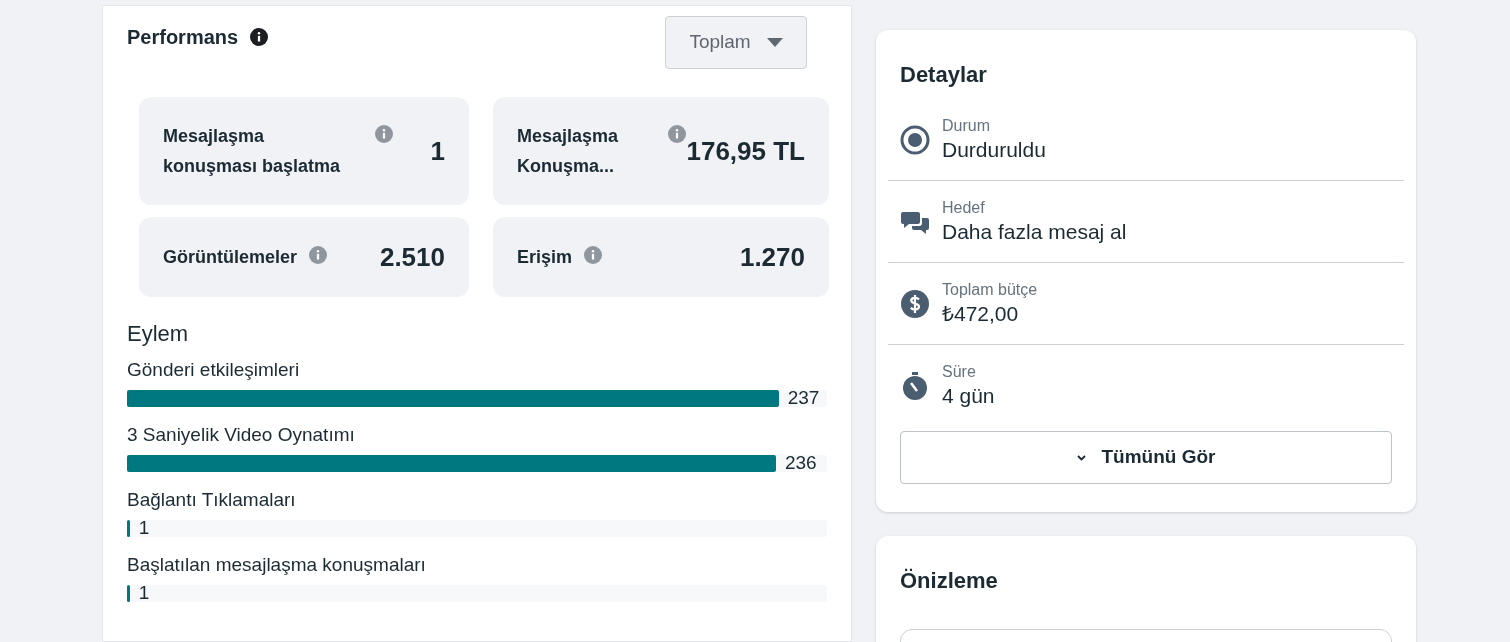 The image size is (1510, 642). I want to click on dropdown-button: Toplam, so click(736, 42).